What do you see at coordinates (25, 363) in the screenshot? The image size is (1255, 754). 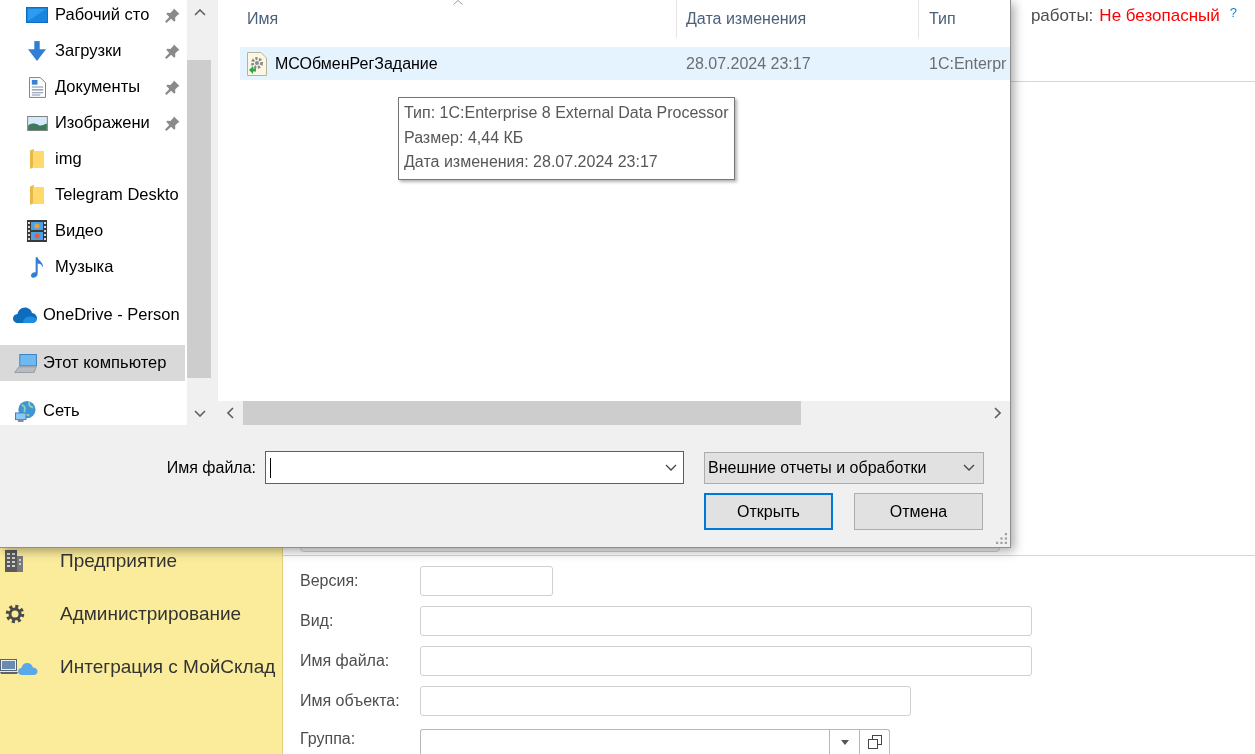 I see `computer-icon` at bounding box center [25, 363].